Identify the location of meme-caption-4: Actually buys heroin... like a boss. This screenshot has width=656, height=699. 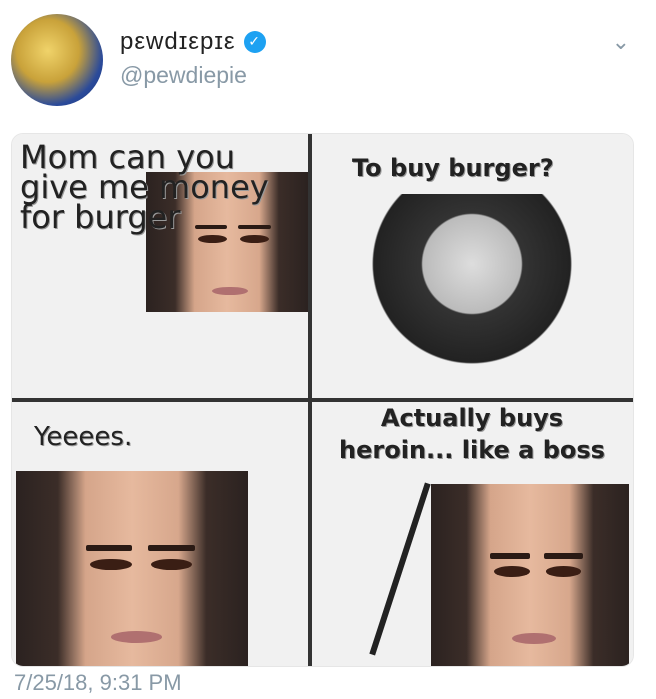
(472, 434).